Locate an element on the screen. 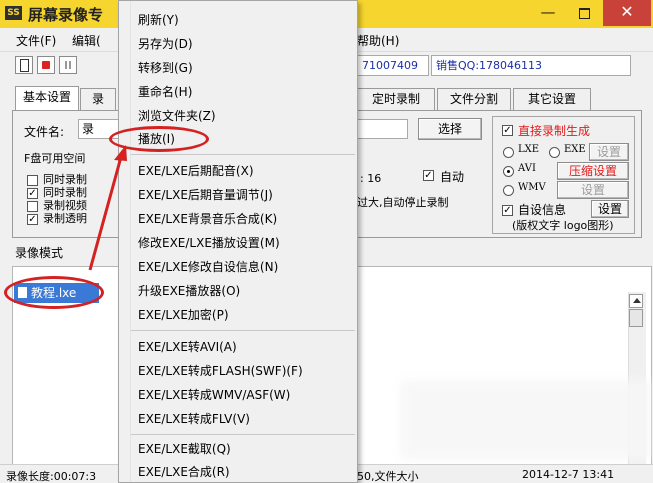 The height and width of the screenshot is (483, 653). minimize-icon: — is located at coordinates (548, 12).